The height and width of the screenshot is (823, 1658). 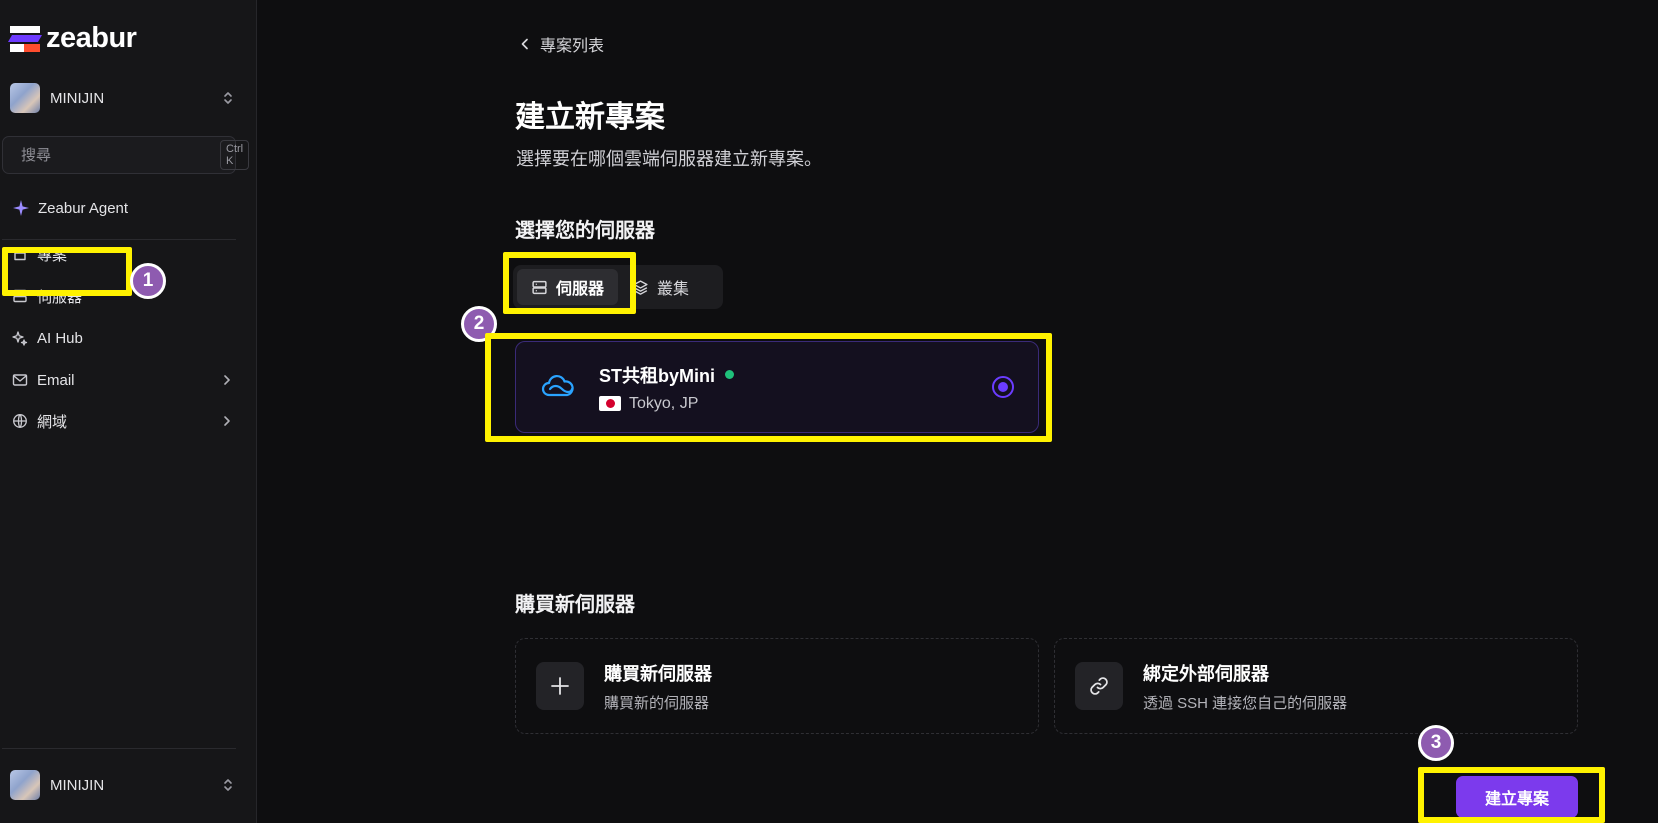 I want to click on select-server-heading: 選擇您的伺服器, so click(x=585, y=231).